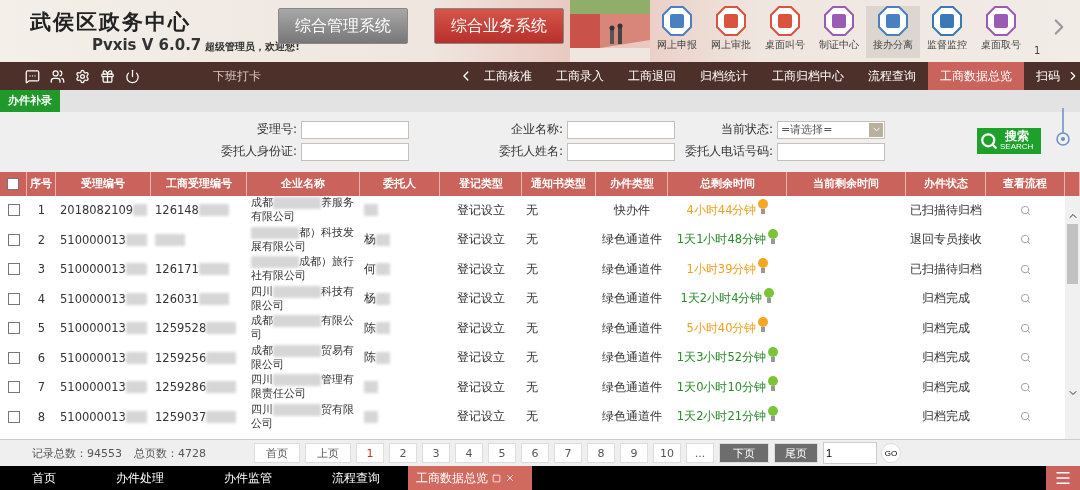  What do you see at coordinates (276, 130) in the screenshot?
I see `field-label: 受理号:` at bounding box center [276, 130].